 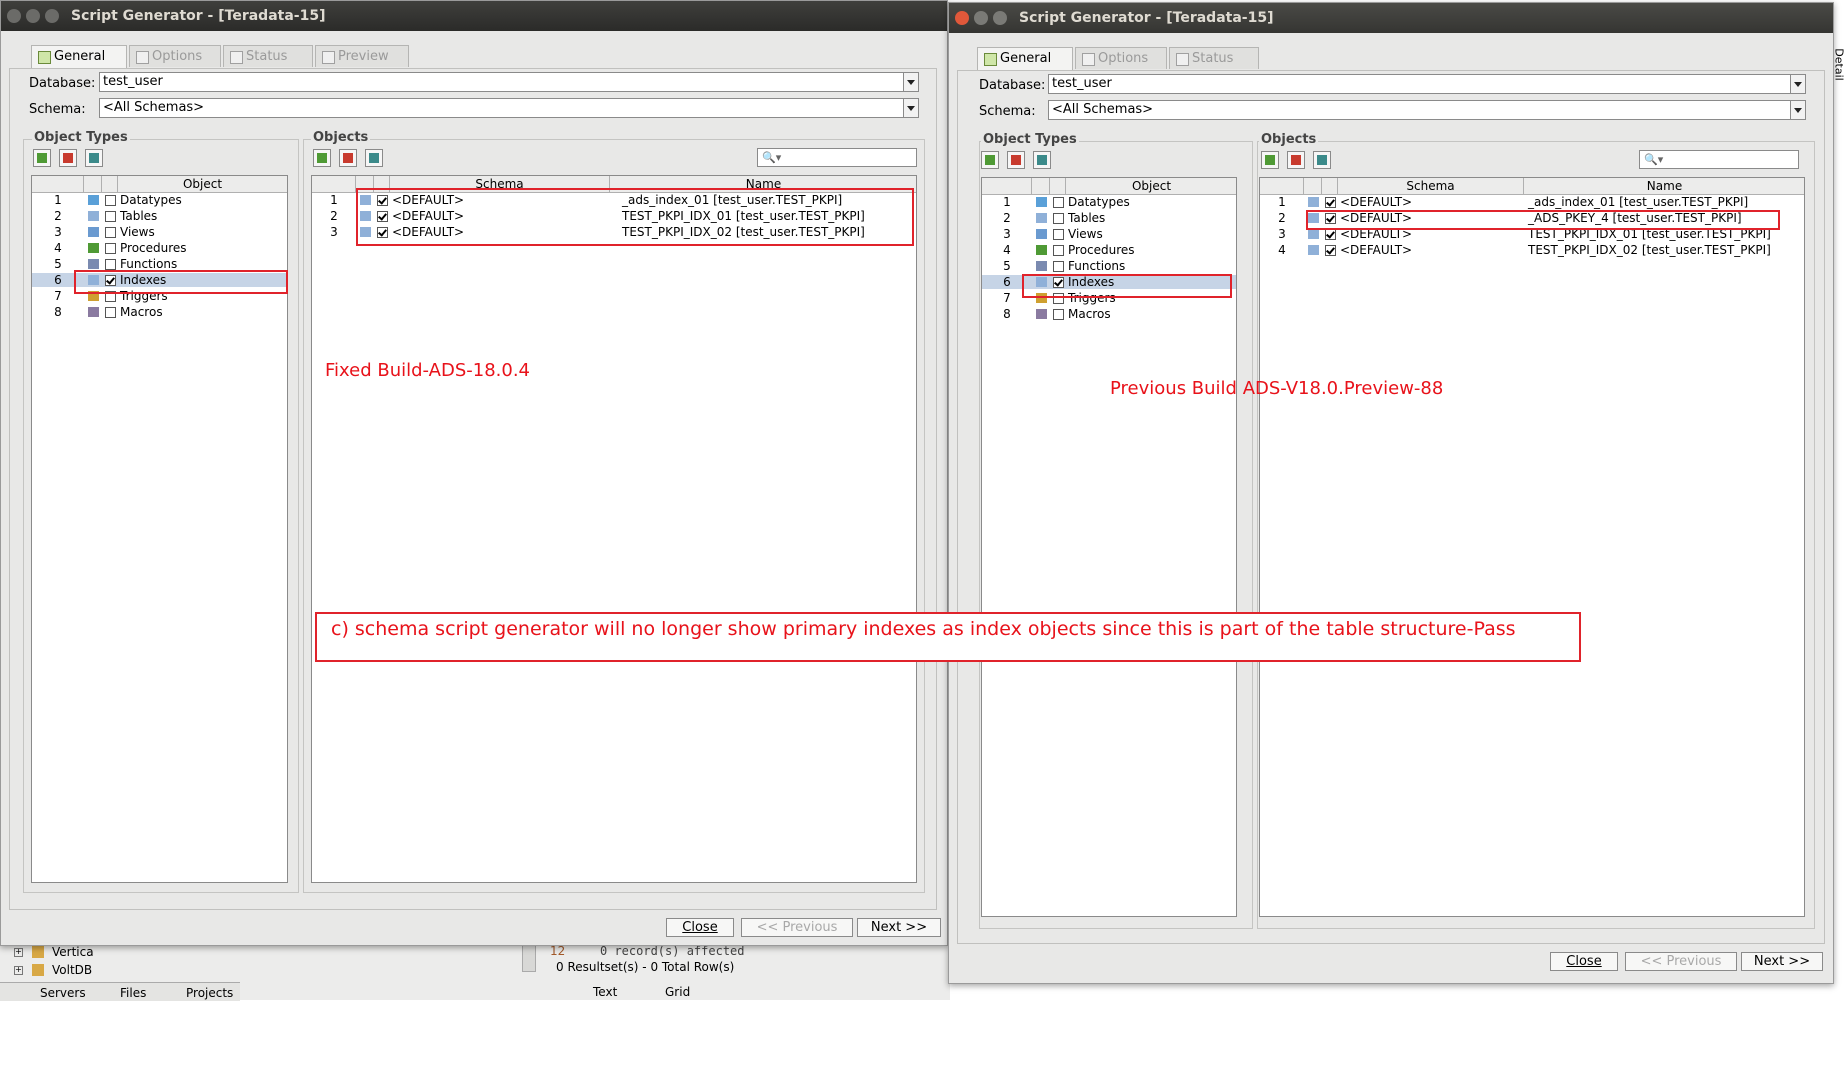 I want to click on previous-build-annotation: Previous Build ADS-V18.0.Preview-88, so click(x=1277, y=388).